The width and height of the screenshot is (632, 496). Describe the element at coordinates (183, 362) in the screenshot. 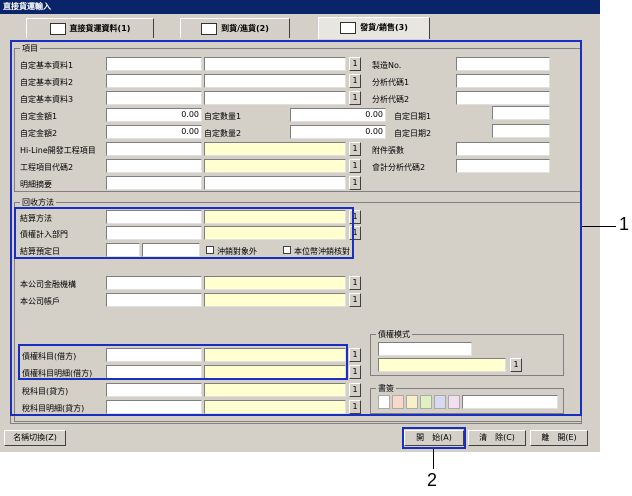

I see `claim-subject-highlight-box` at that location.